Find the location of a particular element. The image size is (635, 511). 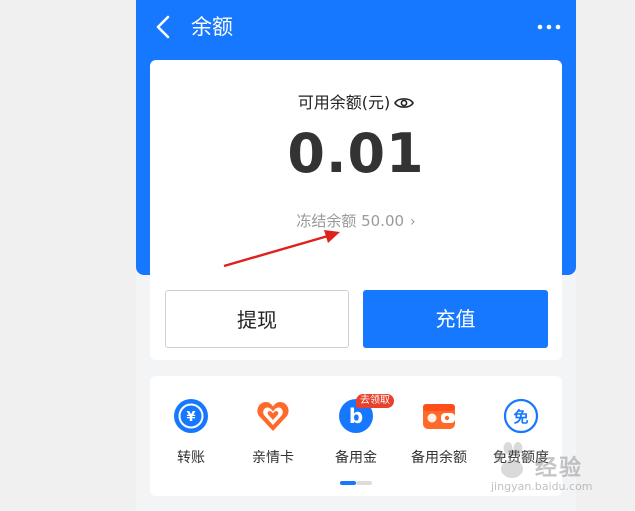

service-label: 备用余额 is located at coordinates (439, 458).